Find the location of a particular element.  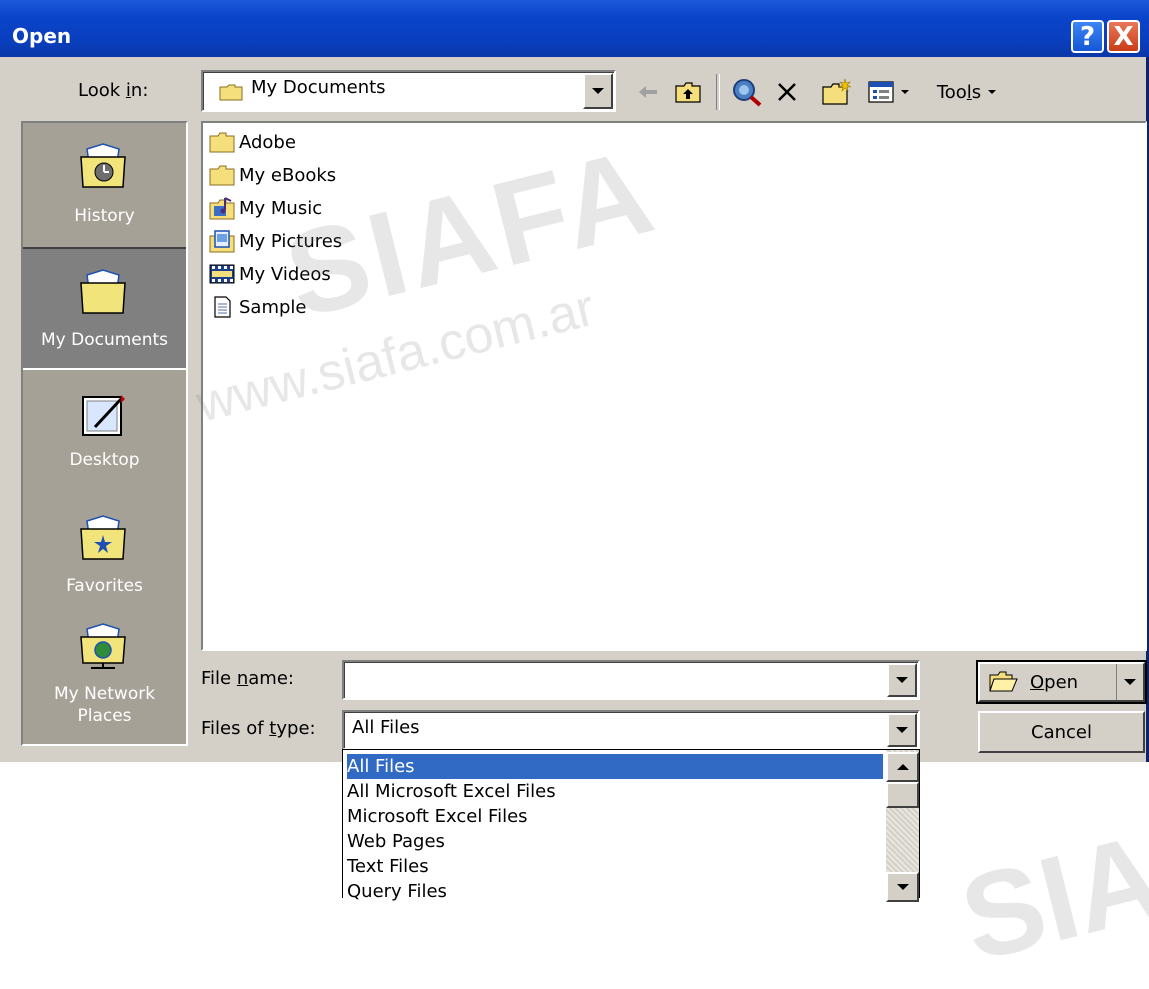

scroll-up-button is located at coordinates (902, 767).